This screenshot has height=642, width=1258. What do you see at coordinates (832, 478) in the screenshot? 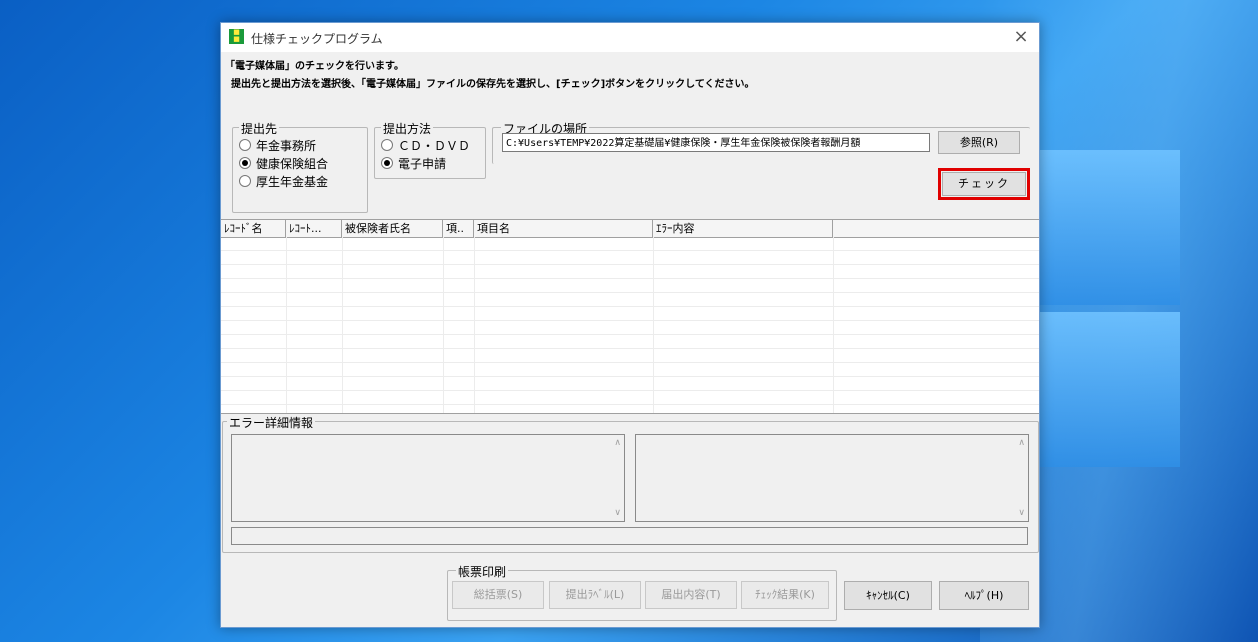
I see `error-detail-right-box: ∧ ∨` at bounding box center [832, 478].